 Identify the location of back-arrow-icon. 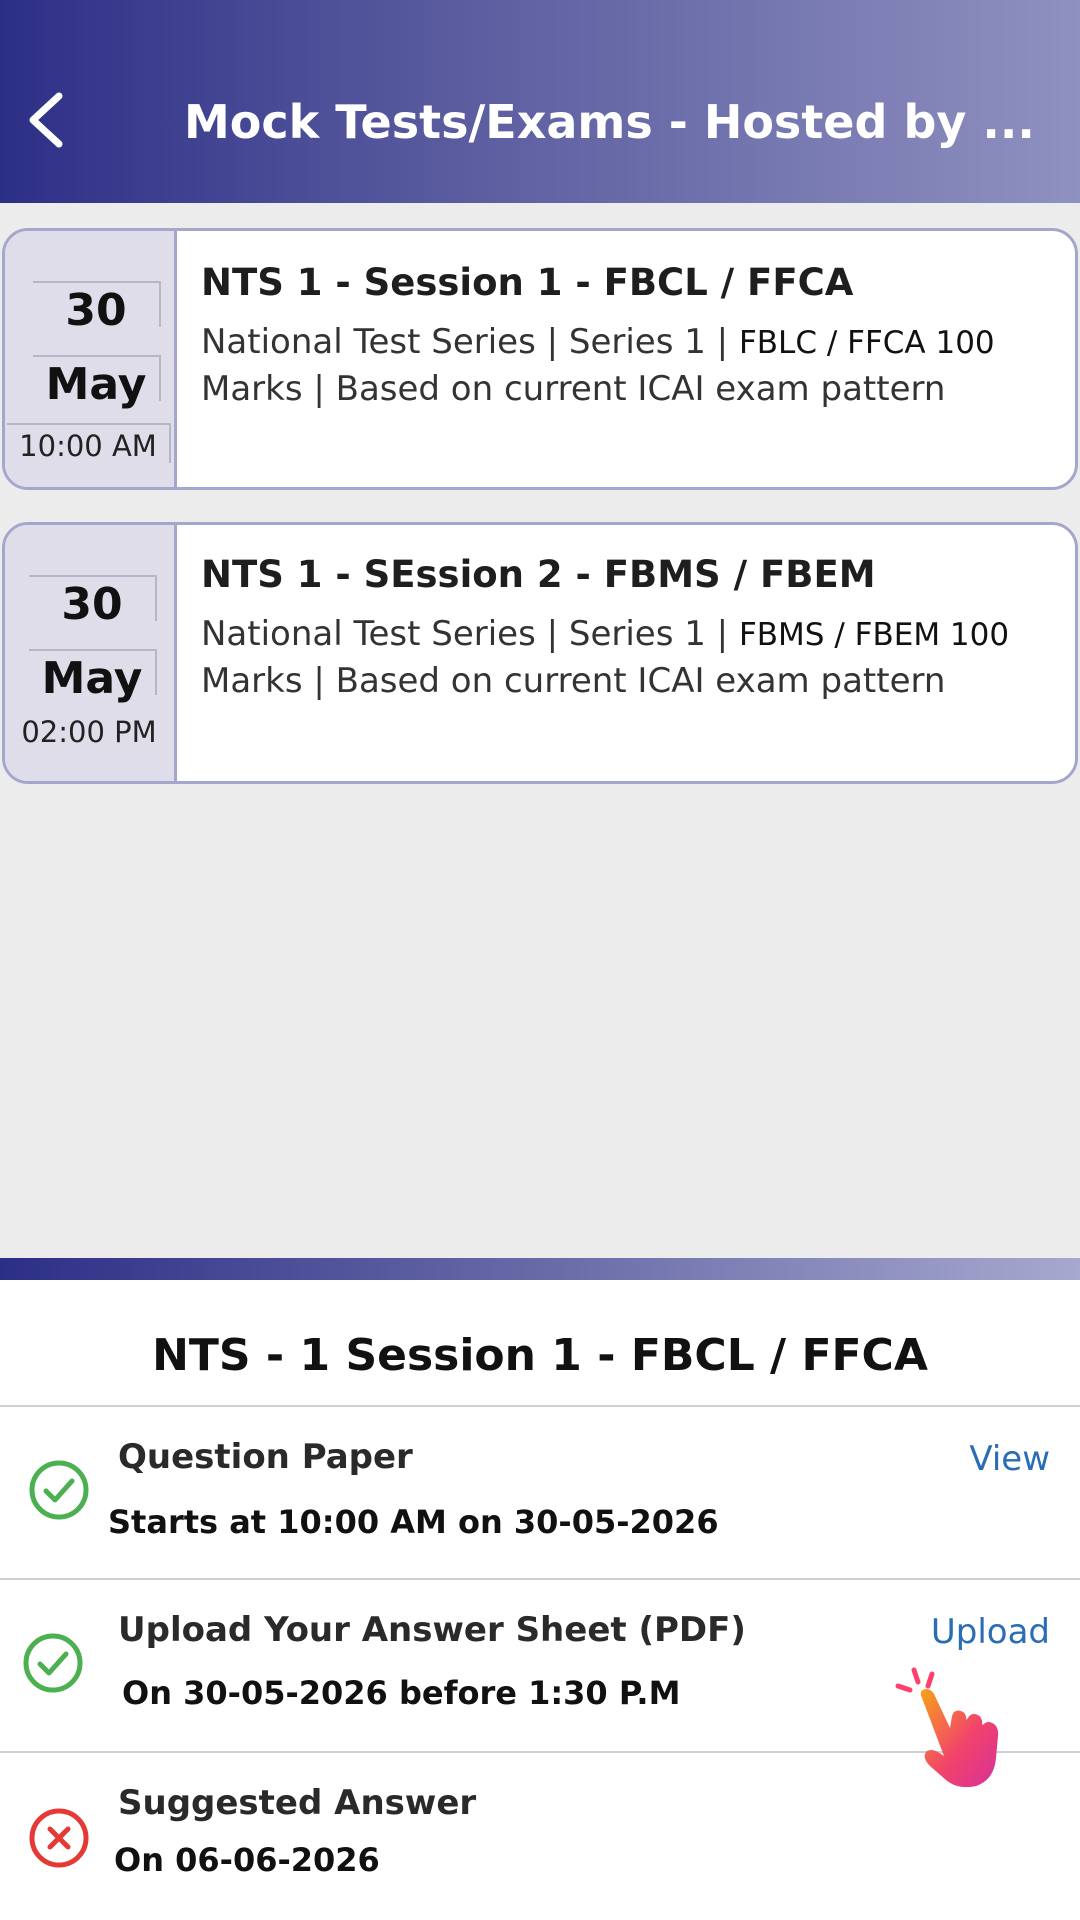
(46, 120).